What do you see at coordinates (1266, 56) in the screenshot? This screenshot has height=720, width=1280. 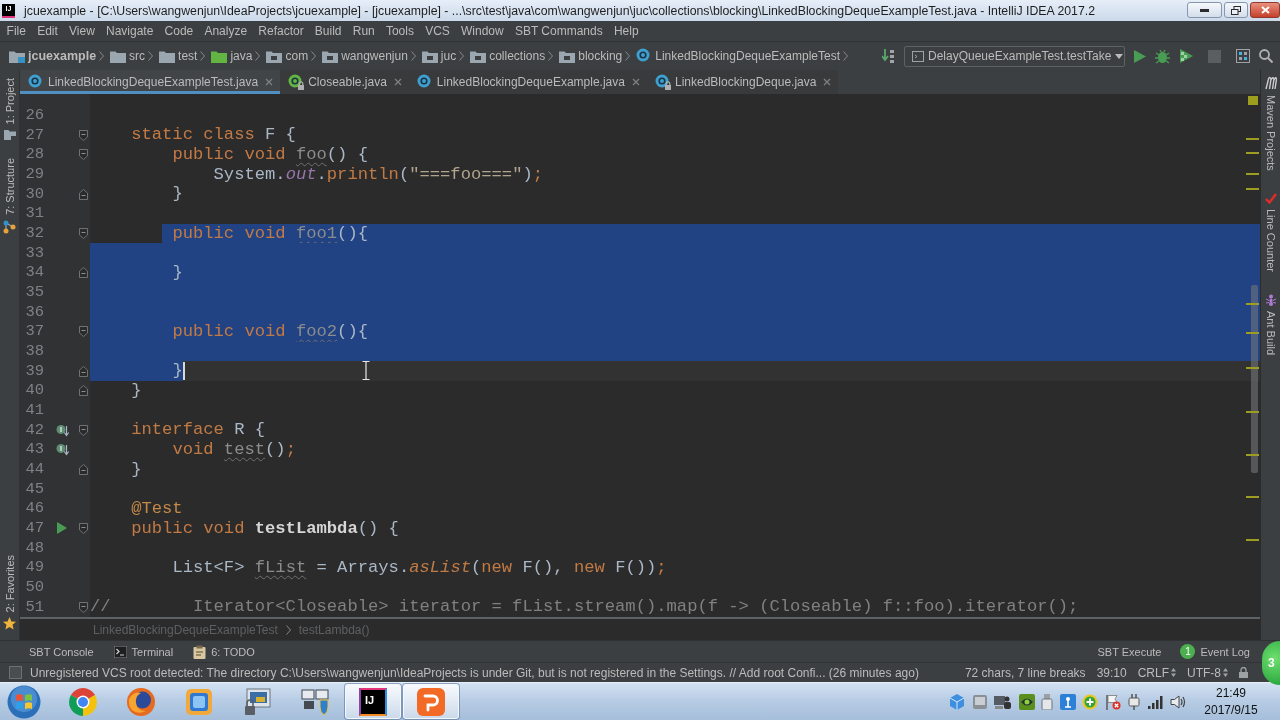 I see `search-icon` at bounding box center [1266, 56].